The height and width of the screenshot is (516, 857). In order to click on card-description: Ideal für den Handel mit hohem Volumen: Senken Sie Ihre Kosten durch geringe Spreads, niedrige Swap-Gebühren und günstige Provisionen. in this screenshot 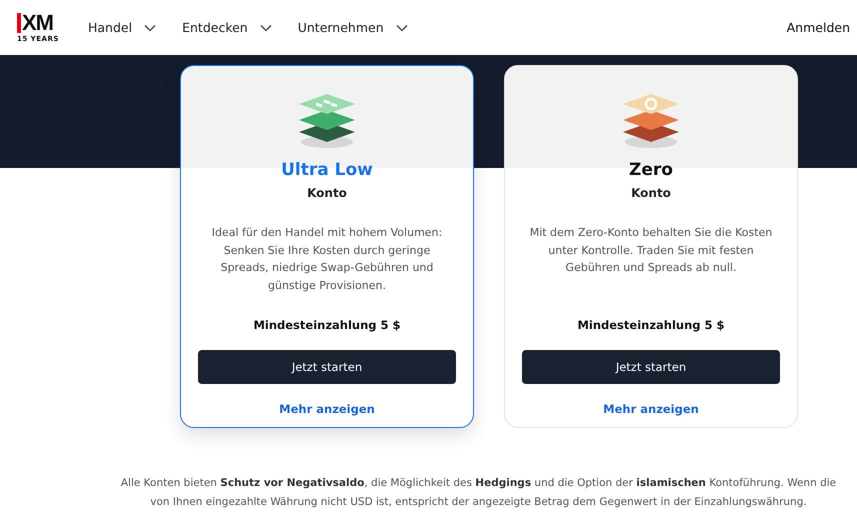, I will do `click(327, 259)`.